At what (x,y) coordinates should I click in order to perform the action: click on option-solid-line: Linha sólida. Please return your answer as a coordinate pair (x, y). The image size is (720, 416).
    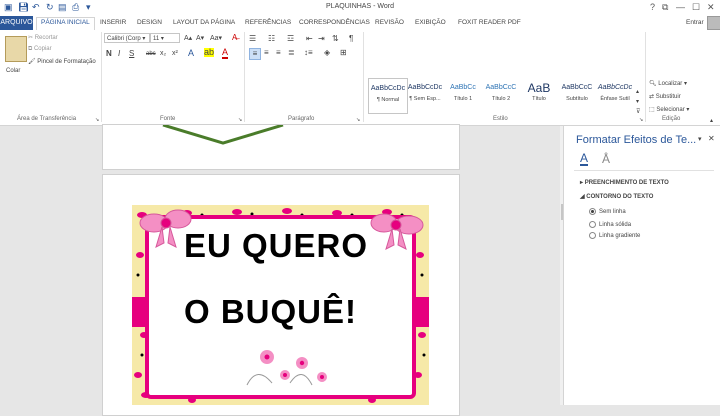
    Looking at the image, I should click on (610, 224).